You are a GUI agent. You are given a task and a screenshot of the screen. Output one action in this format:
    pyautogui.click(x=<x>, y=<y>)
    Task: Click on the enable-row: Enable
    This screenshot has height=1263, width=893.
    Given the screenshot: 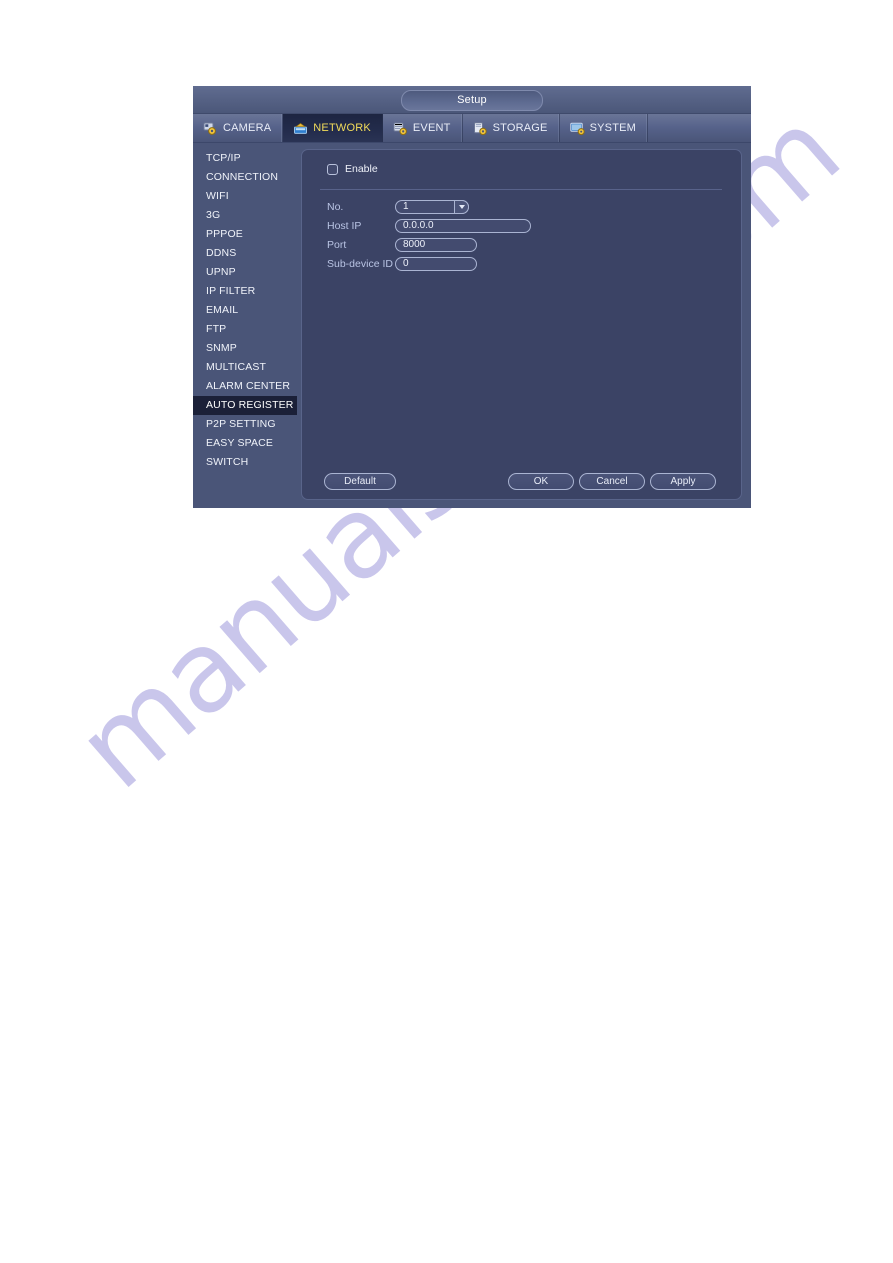 What is the action you would take?
    pyautogui.click(x=352, y=169)
    